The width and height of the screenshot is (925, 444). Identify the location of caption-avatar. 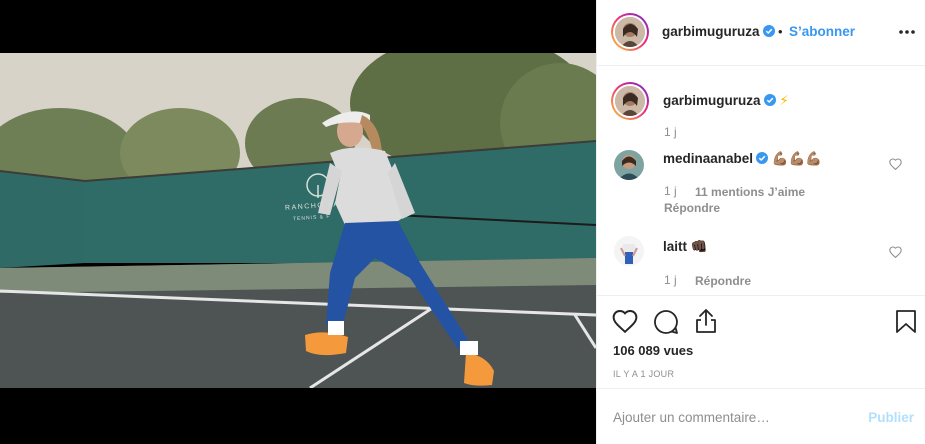
(630, 101).